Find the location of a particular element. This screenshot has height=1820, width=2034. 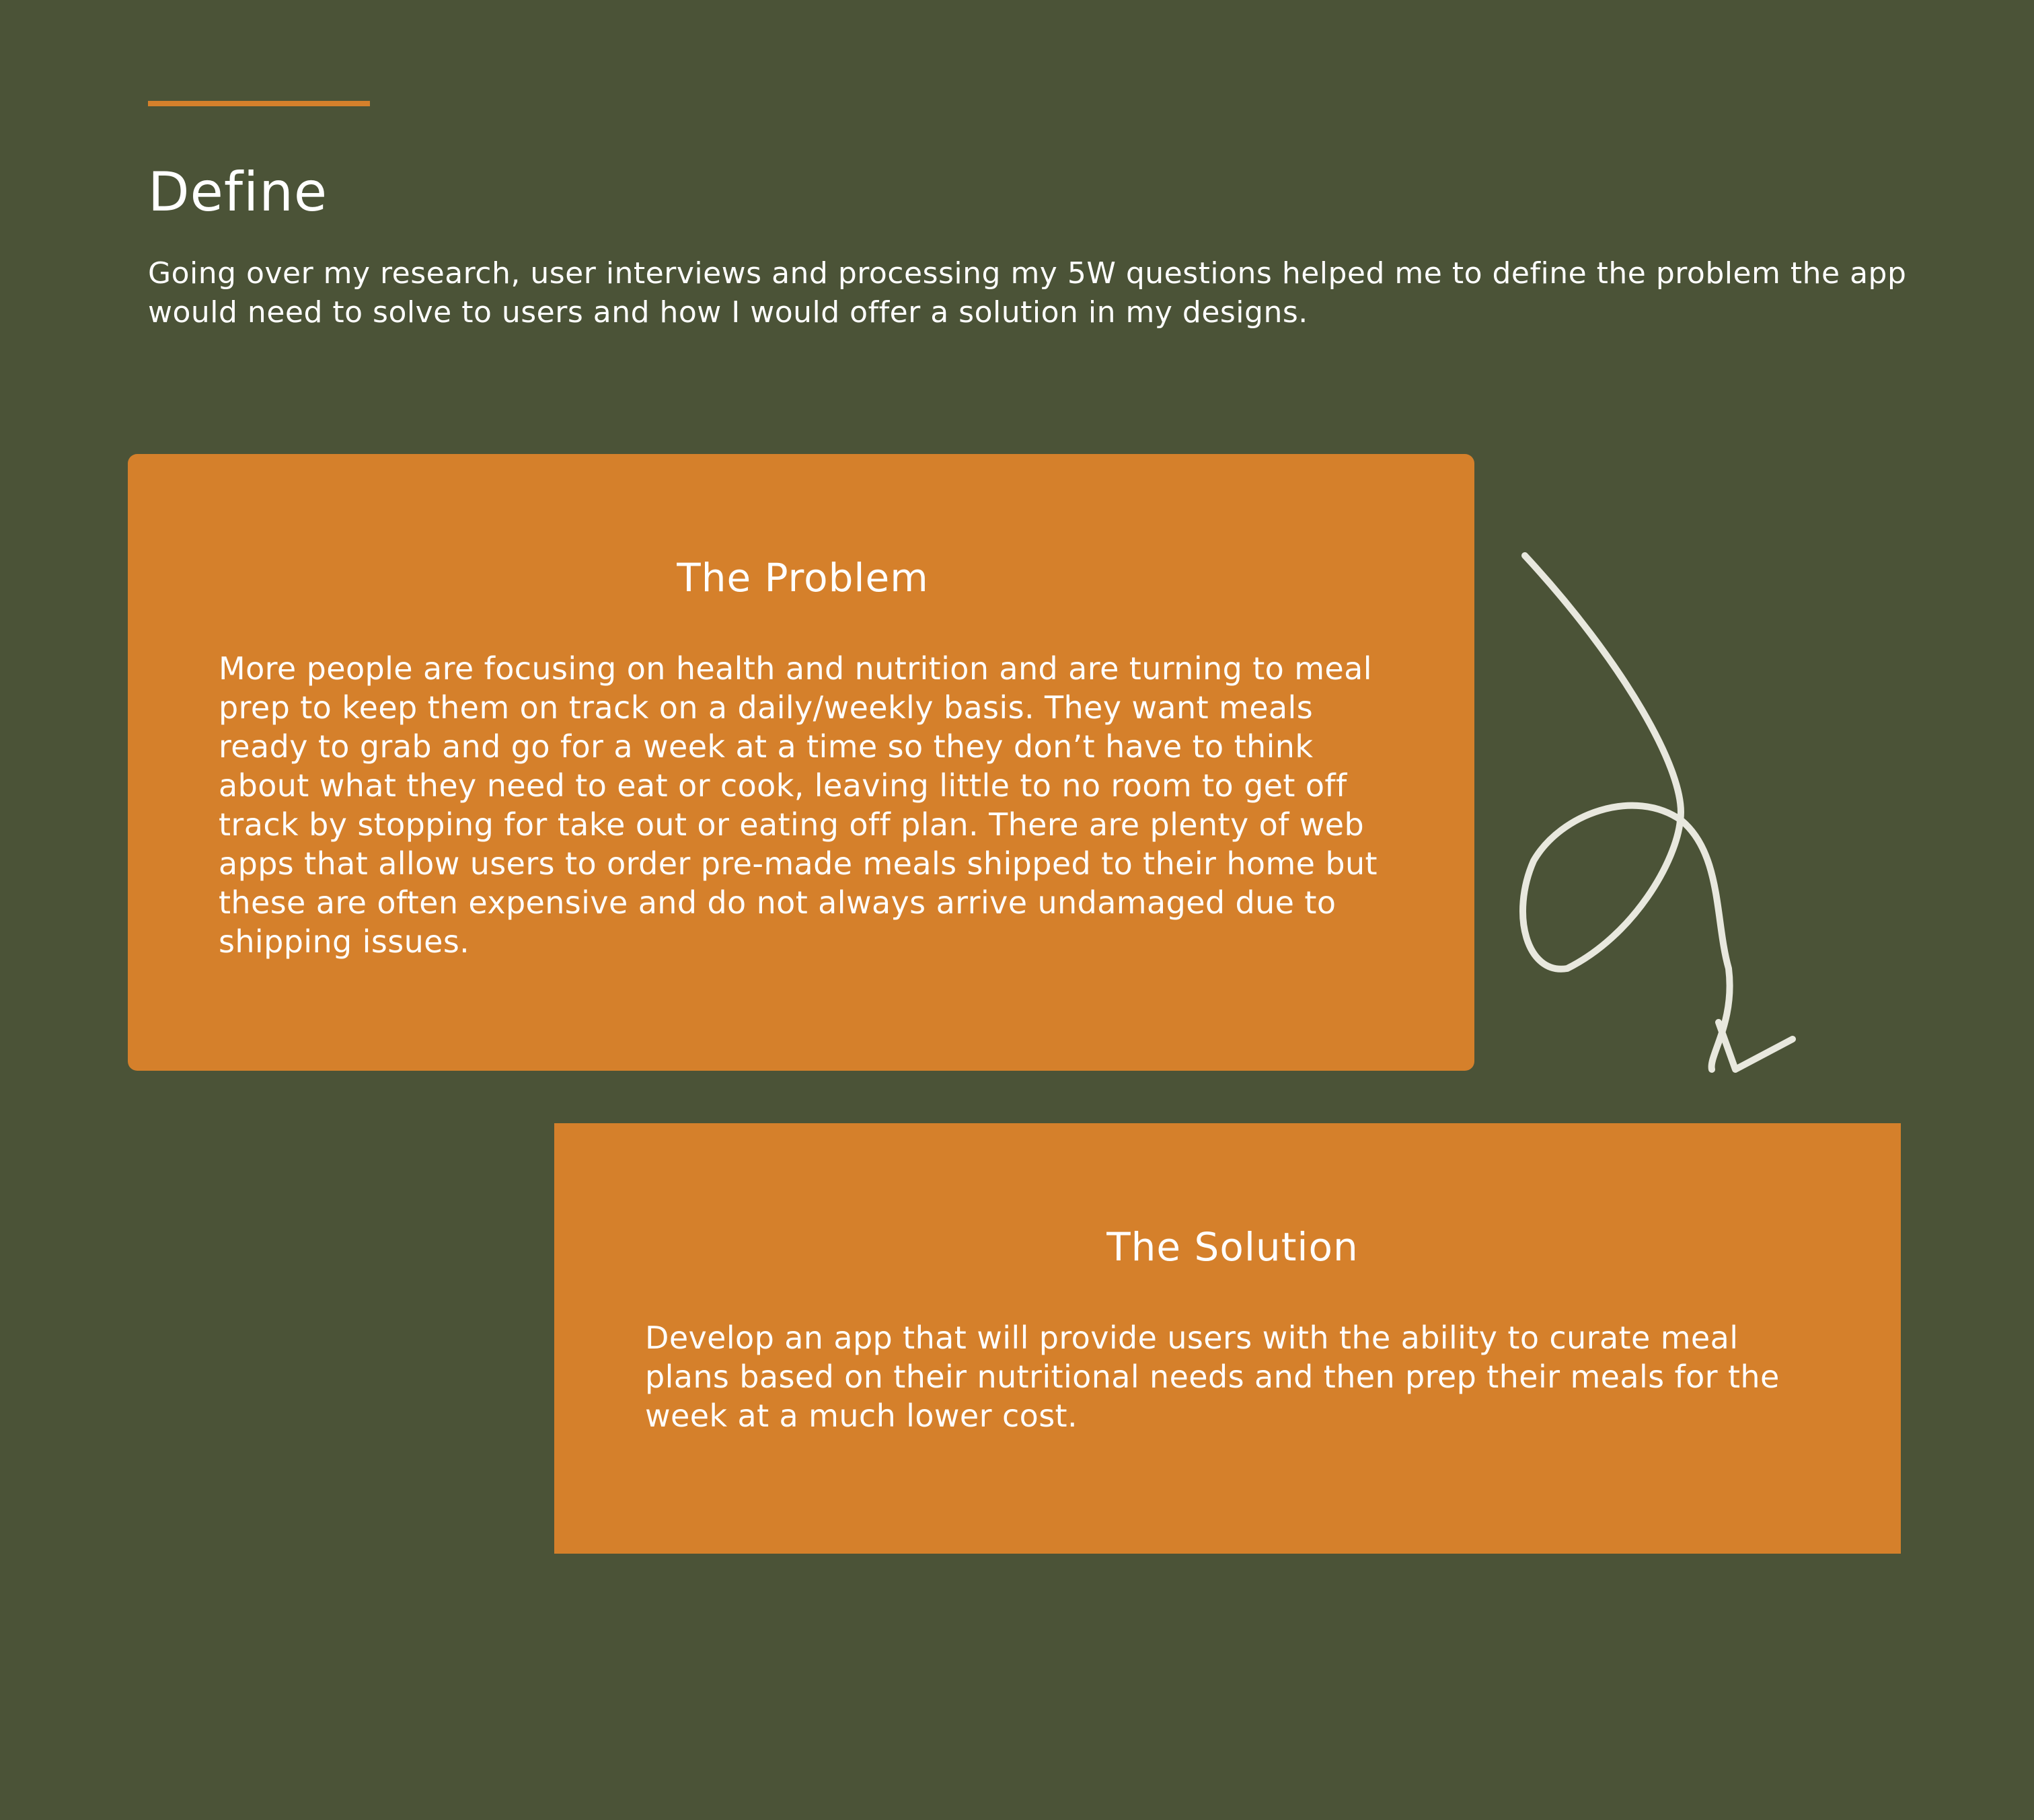

problem-title: The Problem is located at coordinates (803, 578).